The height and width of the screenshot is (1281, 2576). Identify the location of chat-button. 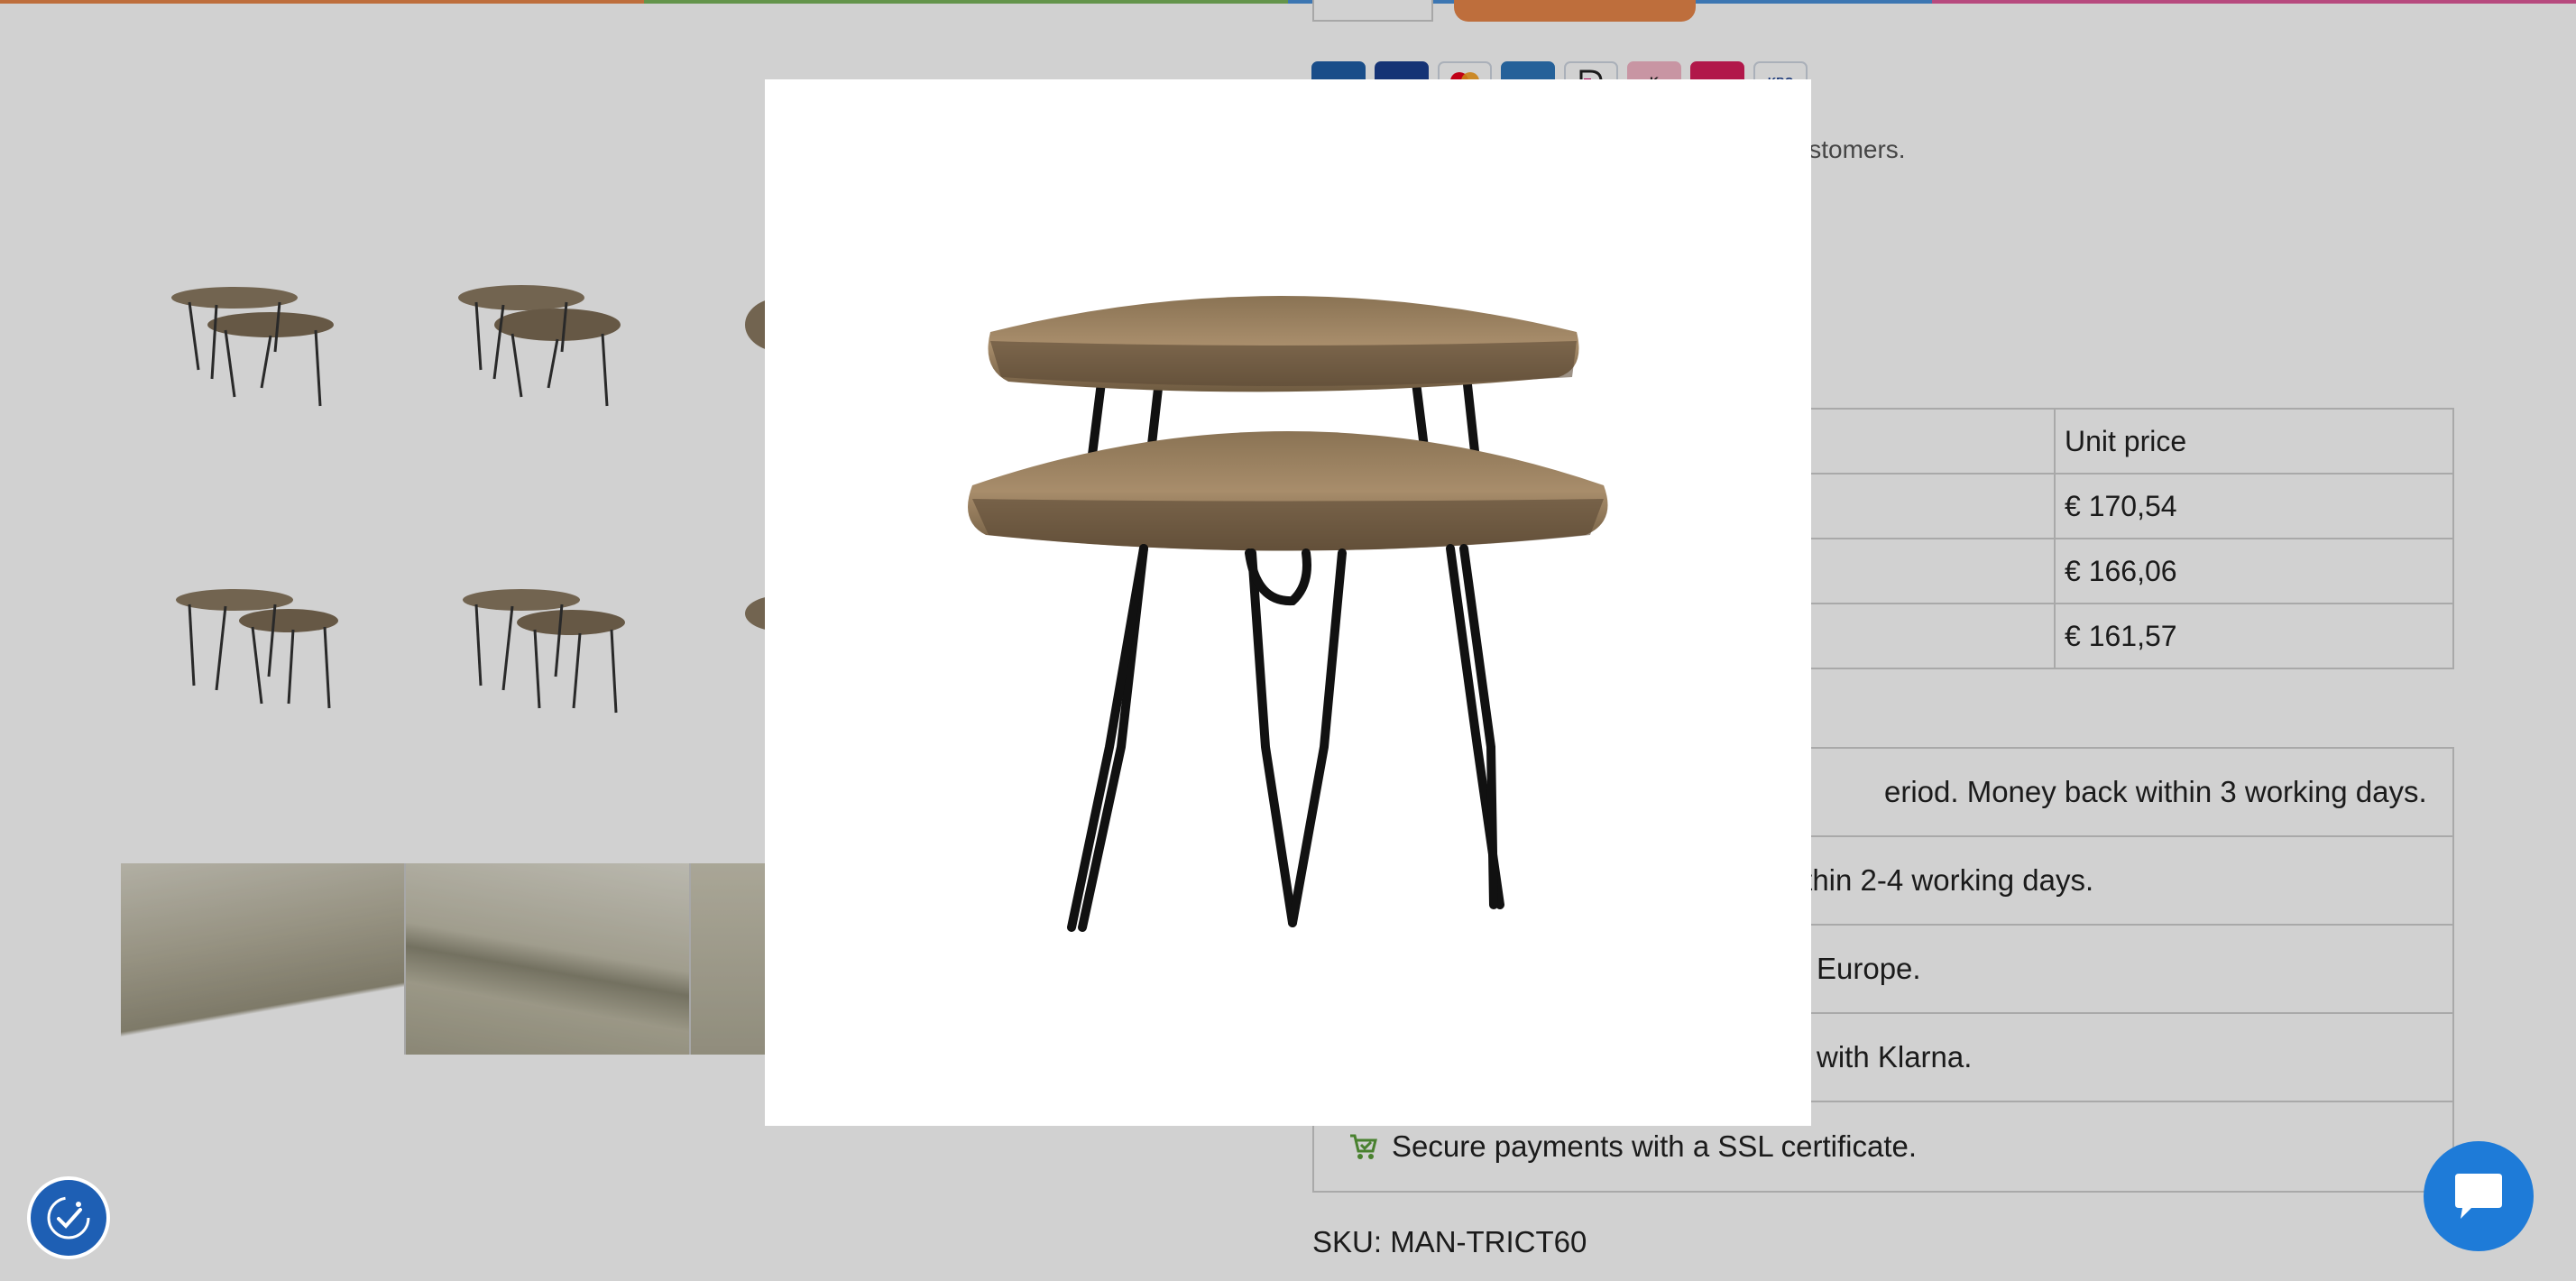
(2479, 1196).